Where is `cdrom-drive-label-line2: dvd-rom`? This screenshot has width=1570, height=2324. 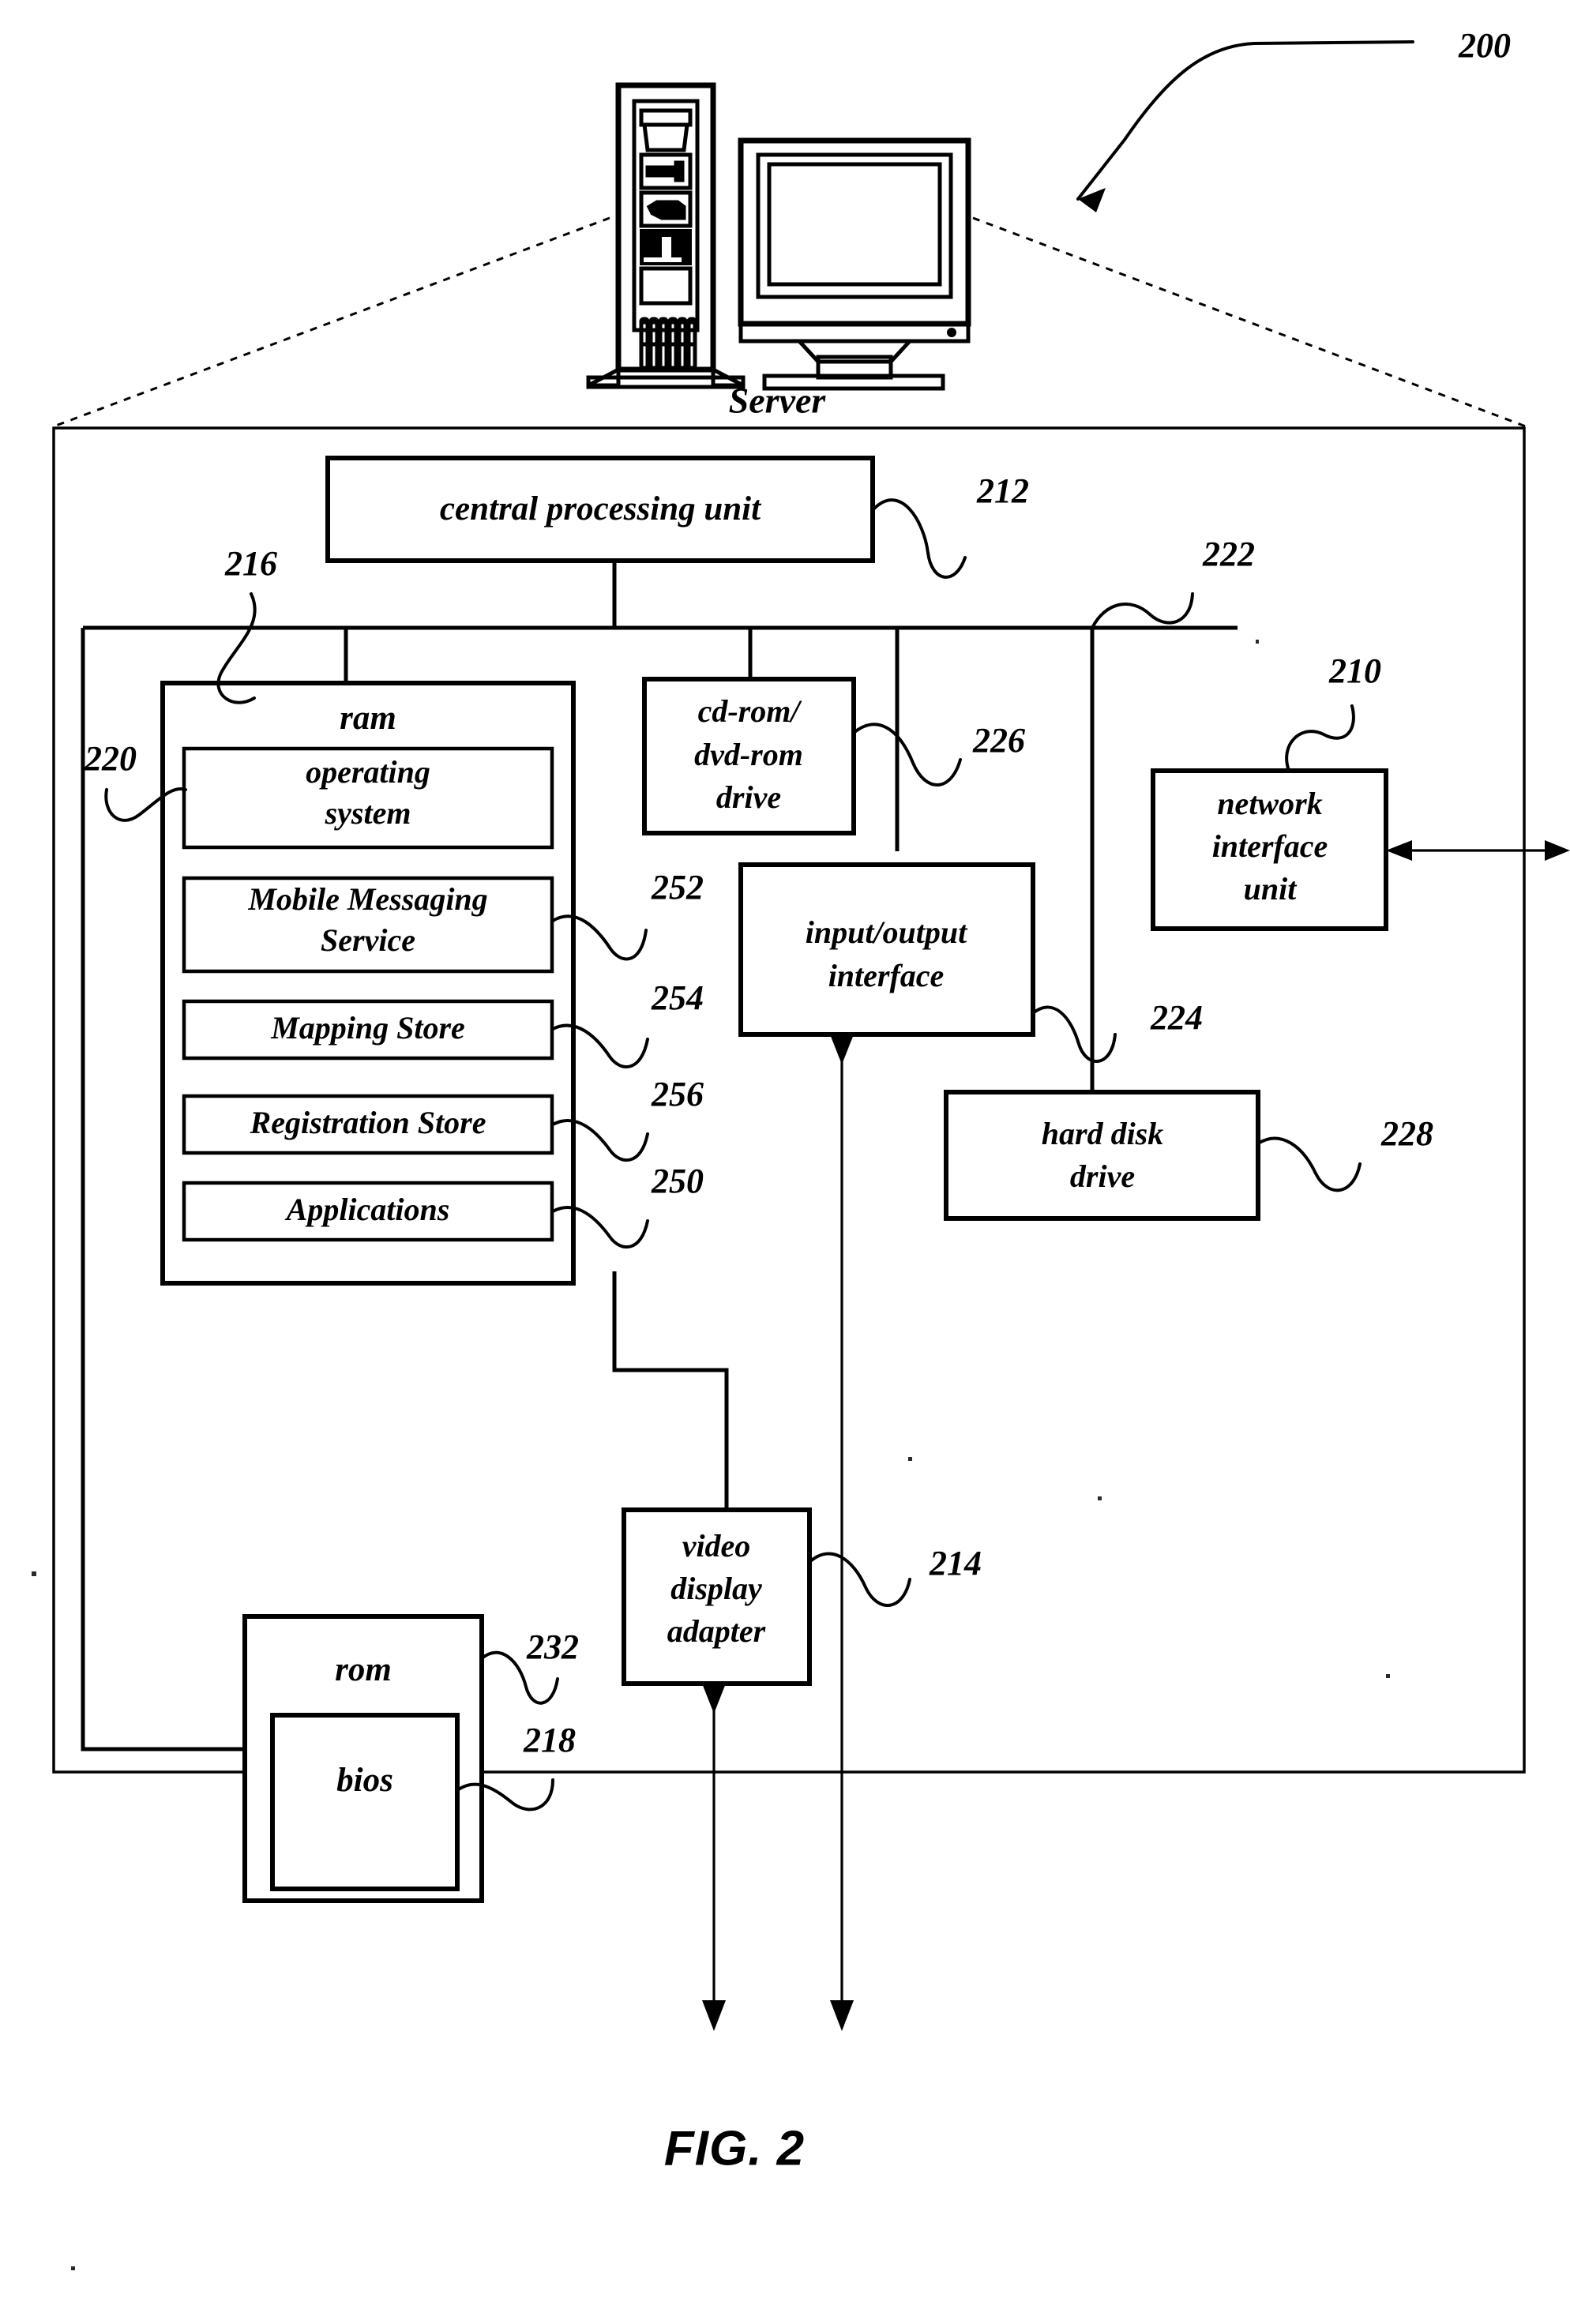
cdrom-drive-label-line2: dvd-rom is located at coordinates (748, 754).